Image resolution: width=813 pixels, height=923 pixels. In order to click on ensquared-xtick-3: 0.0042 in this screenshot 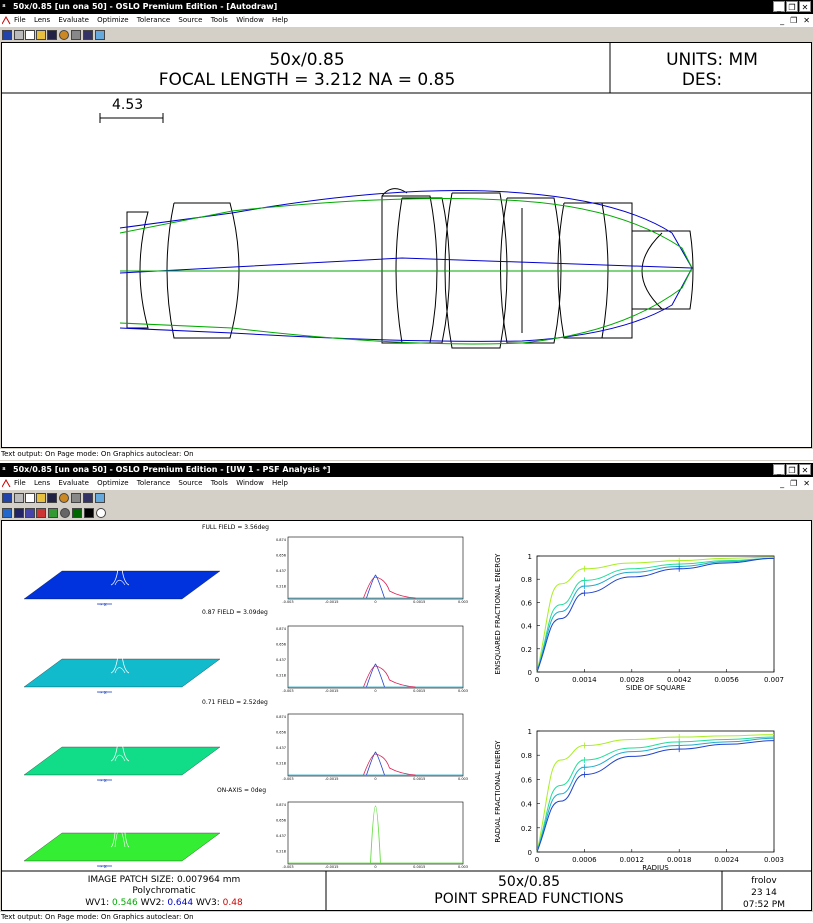, I will do `click(679, 680)`.